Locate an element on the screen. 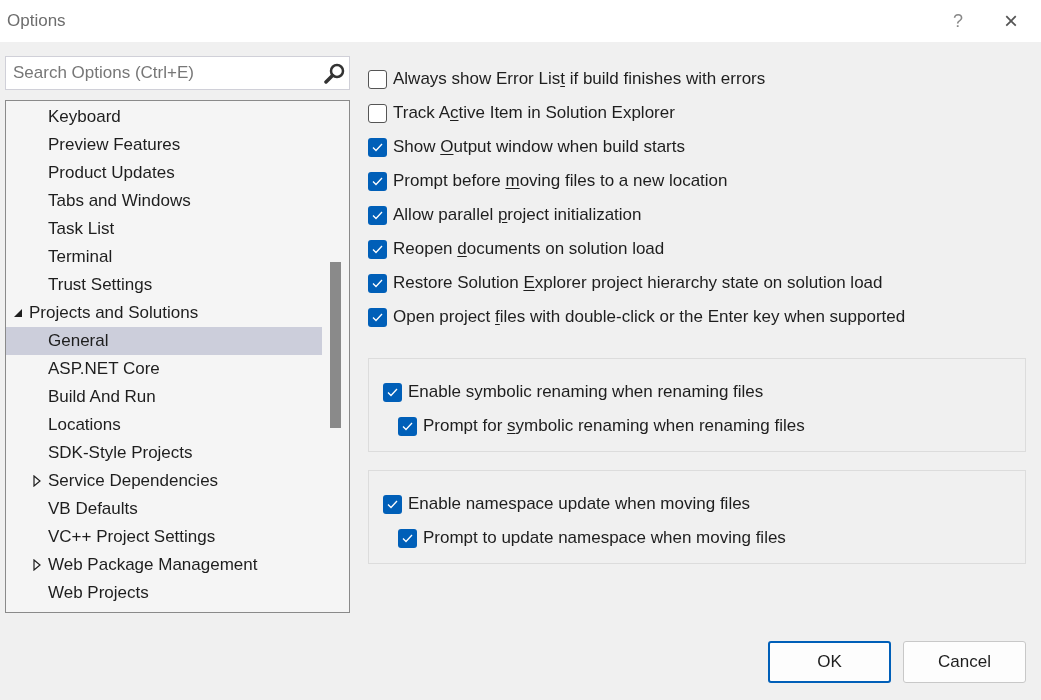  close-button: × is located at coordinates (1011, 21).